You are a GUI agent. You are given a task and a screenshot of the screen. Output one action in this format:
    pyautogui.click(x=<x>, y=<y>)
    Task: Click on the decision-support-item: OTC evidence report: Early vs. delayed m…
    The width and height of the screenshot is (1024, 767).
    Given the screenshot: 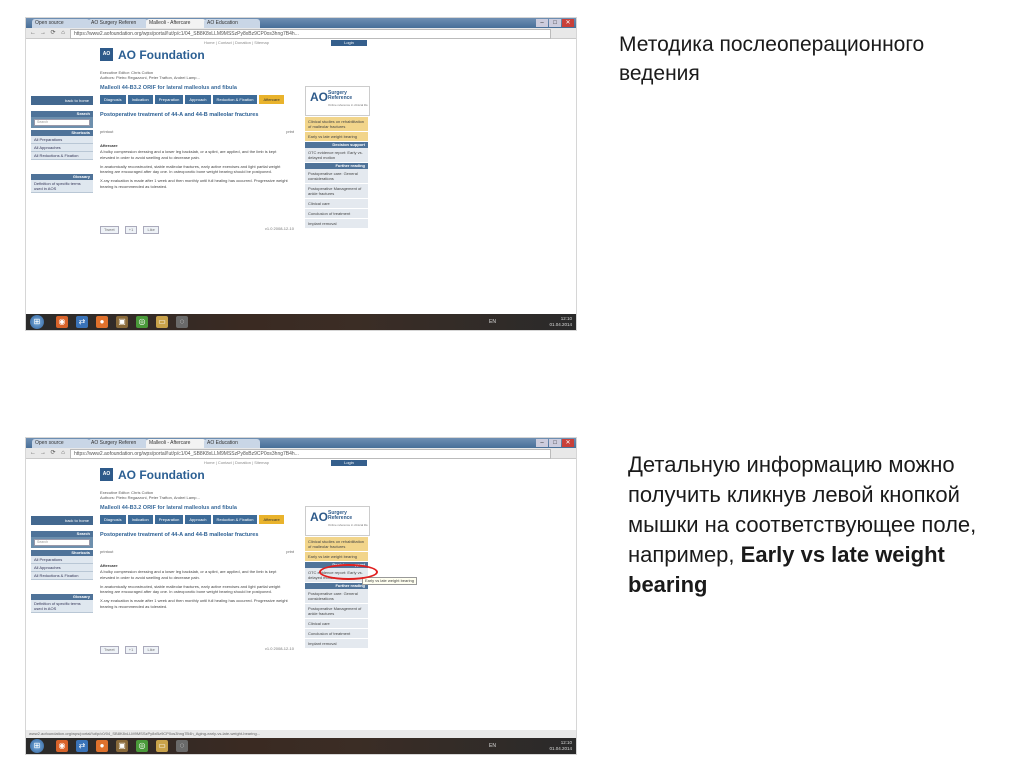 What is the action you would take?
    pyautogui.click(x=336, y=155)
    